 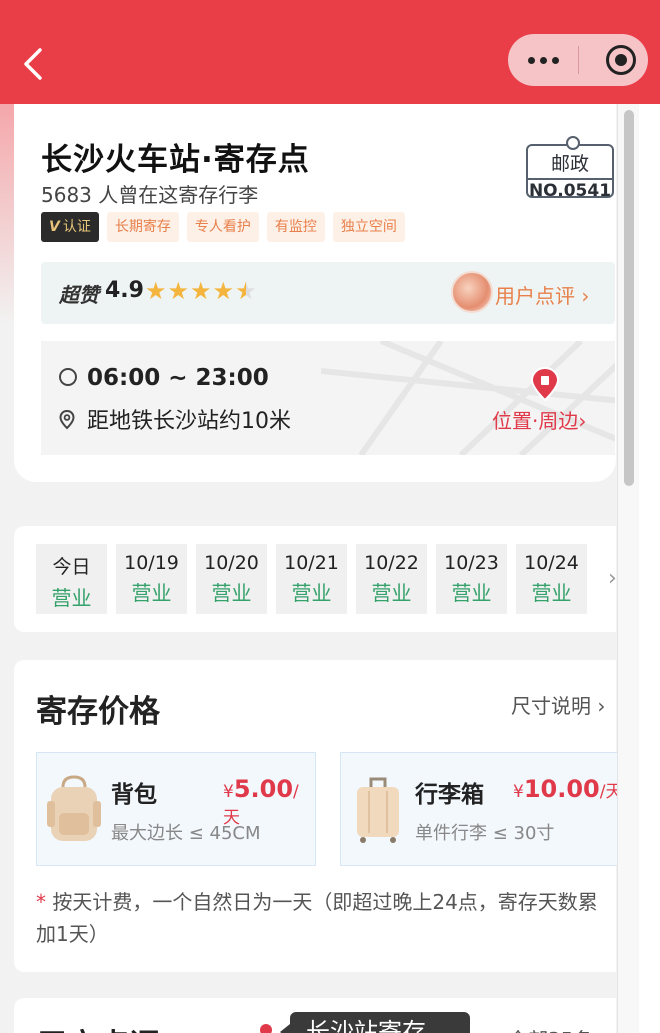 What do you see at coordinates (266, 1028) in the screenshot?
I see `notification-dot` at bounding box center [266, 1028].